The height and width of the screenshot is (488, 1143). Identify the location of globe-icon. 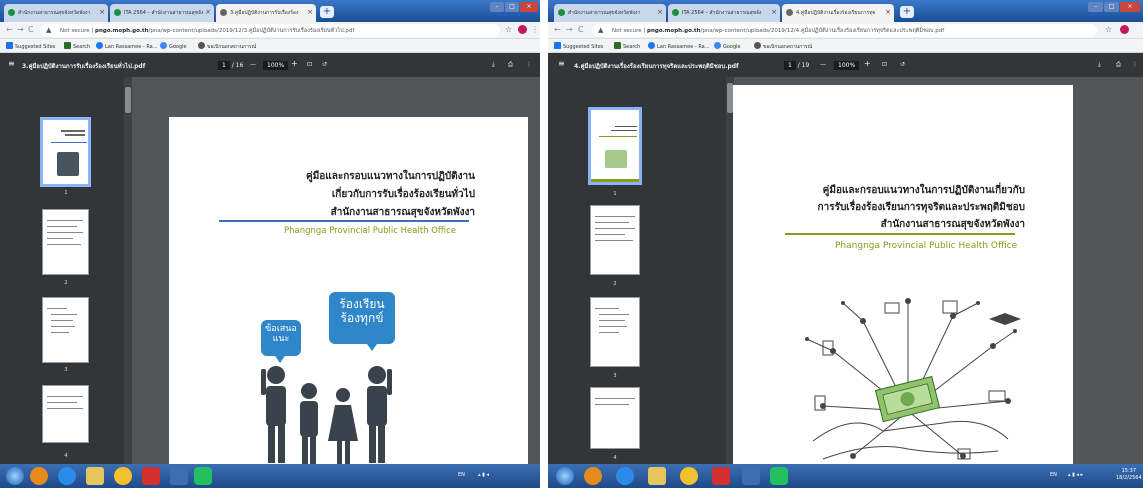
(789, 12).